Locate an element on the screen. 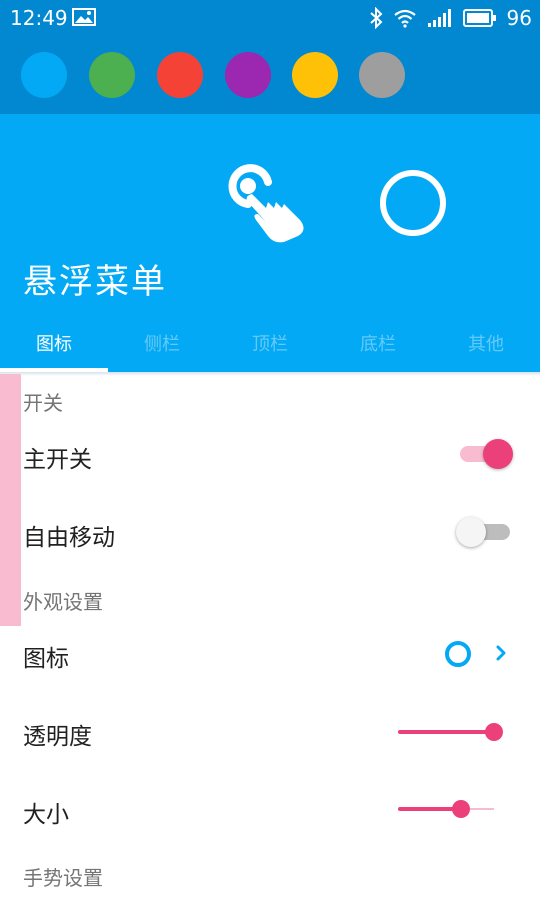 This screenshot has height=900, width=540. size-label: 大小 is located at coordinates (46, 815).